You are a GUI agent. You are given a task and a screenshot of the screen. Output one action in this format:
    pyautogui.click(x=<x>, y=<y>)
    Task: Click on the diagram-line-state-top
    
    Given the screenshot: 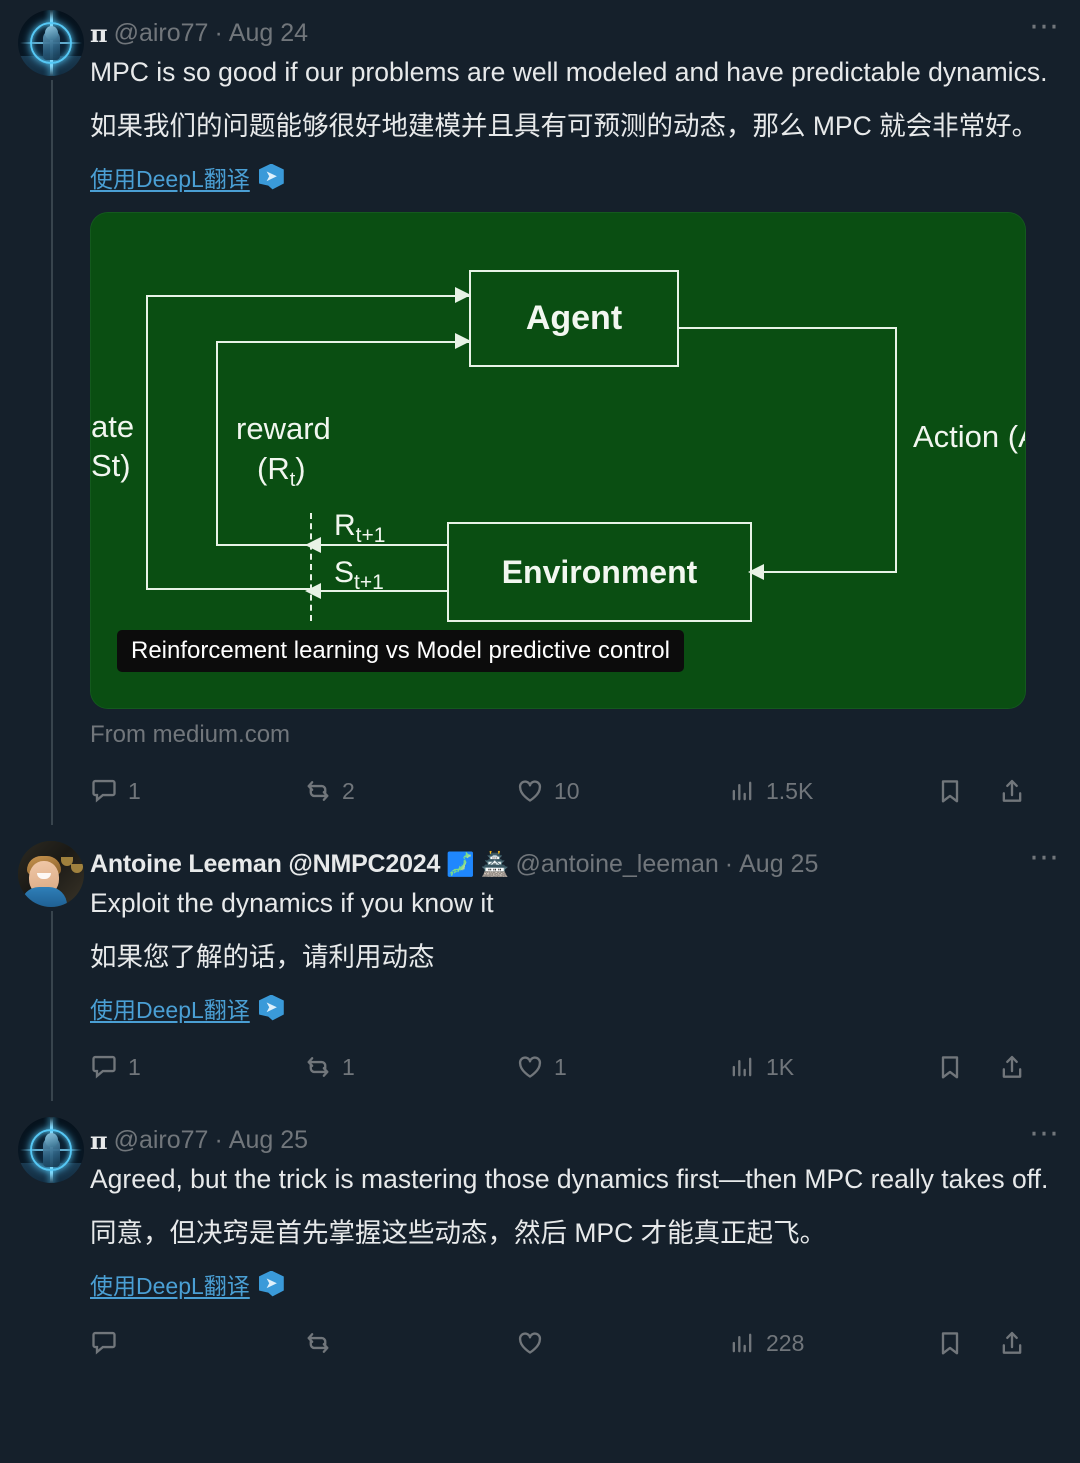 What is the action you would take?
    pyautogui.click(x=308, y=296)
    